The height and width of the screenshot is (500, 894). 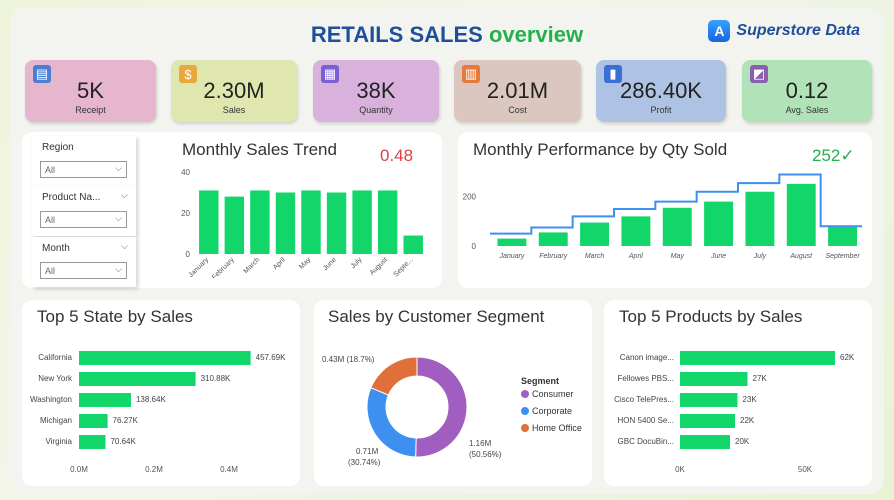 What do you see at coordinates (485, 454) in the screenshot?
I see `slice-label: (50.56%)` at bounding box center [485, 454].